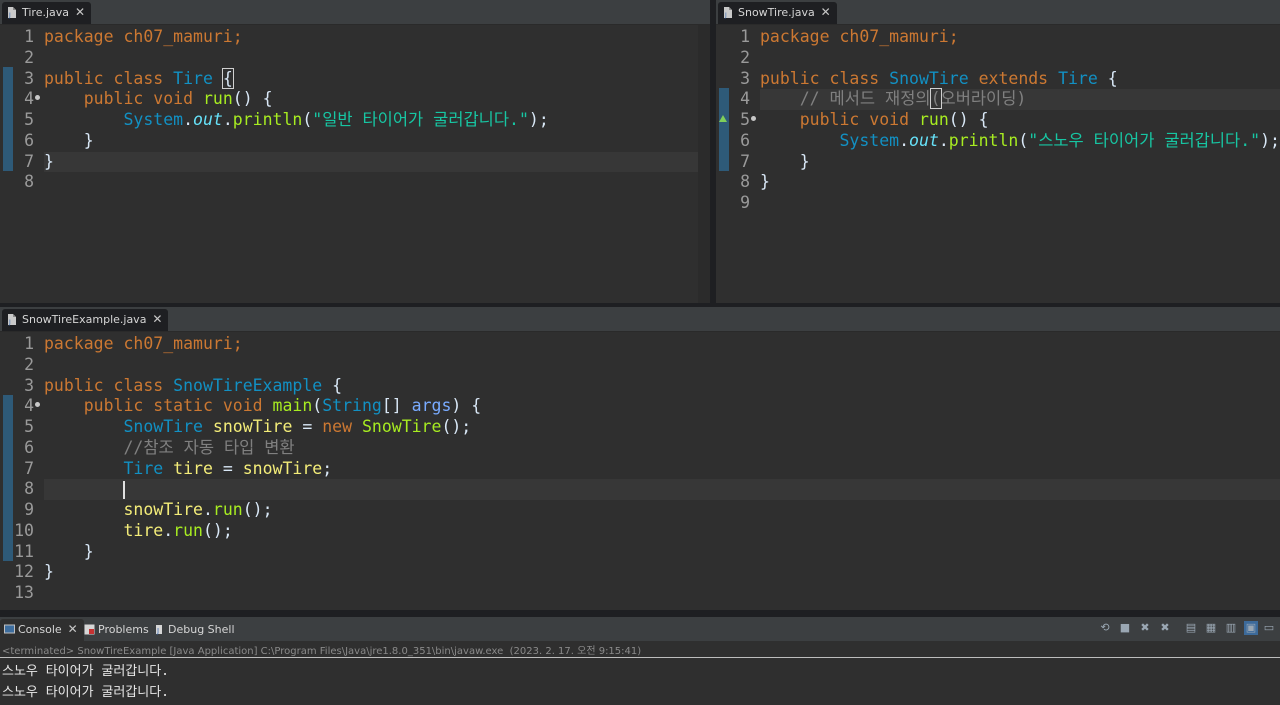 This screenshot has height=705, width=1280. What do you see at coordinates (9, 629) in the screenshot?
I see `console-icon` at bounding box center [9, 629].